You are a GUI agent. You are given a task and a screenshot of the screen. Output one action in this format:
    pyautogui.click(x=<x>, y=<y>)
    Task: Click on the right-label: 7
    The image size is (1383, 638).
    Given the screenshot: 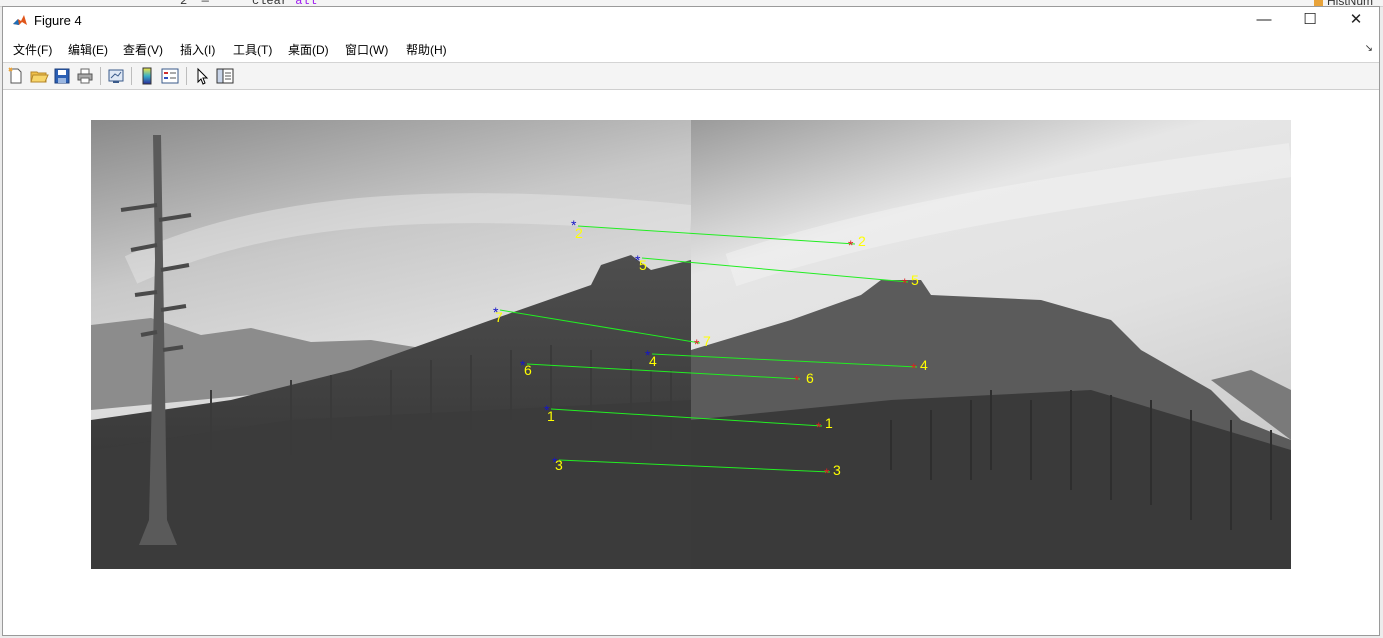 What is the action you would take?
    pyautogui.click(x=707, y=341)
    